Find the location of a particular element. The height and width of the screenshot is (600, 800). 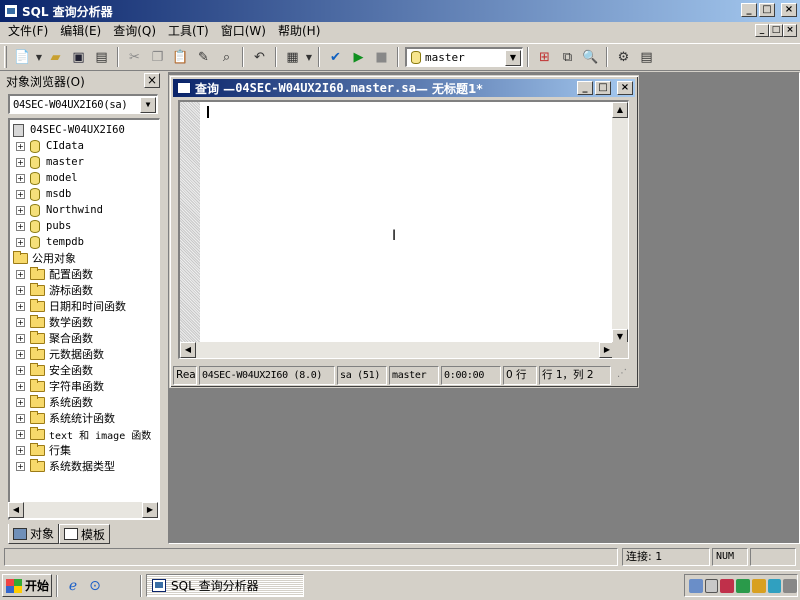

tree-database-node: + Northwind is located at coordinates (59, 210).